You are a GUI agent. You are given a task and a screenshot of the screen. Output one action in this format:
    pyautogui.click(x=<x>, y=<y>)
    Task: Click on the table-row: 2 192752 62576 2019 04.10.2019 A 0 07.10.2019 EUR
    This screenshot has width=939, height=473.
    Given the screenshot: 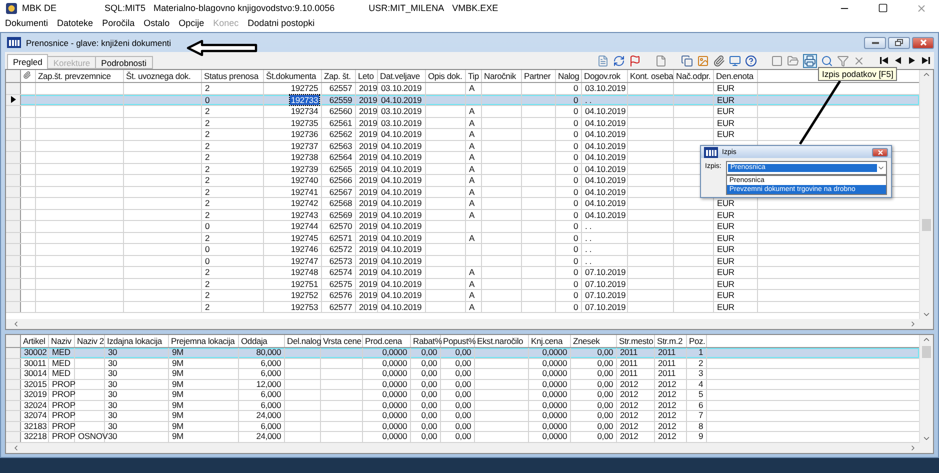 What is the action you would take?
    pyautogui.click(x=462, y=296)
    